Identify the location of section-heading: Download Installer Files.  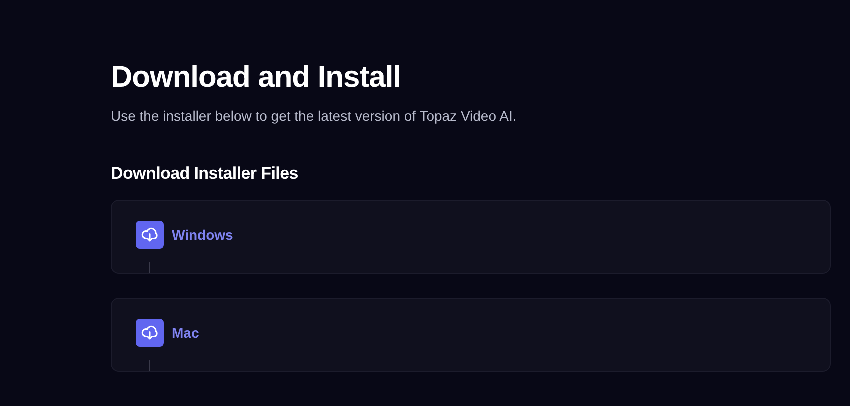
(204, 174).